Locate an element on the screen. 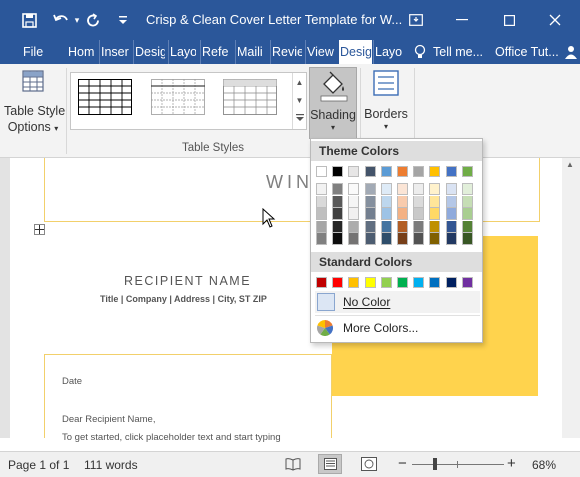 The image size is (580, 477). recipient-name: RECIPIENT NAME is located at coordinates (187, 281).